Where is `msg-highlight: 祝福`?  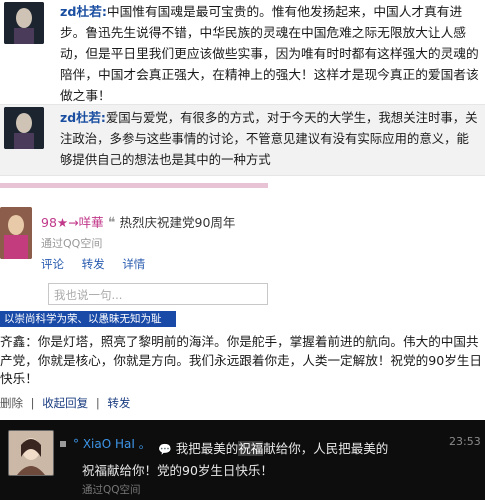
msg-highlight: 祝福 is located at coordinates (251, 448).